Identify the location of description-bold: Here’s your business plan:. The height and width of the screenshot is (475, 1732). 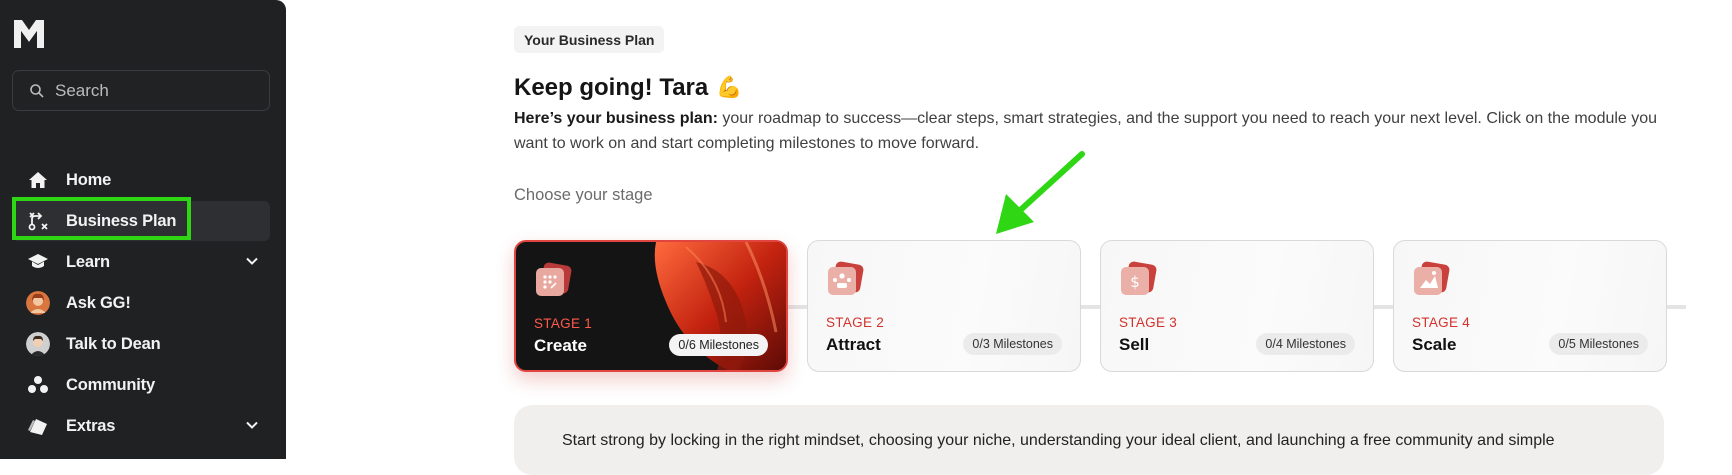
(616, 118).